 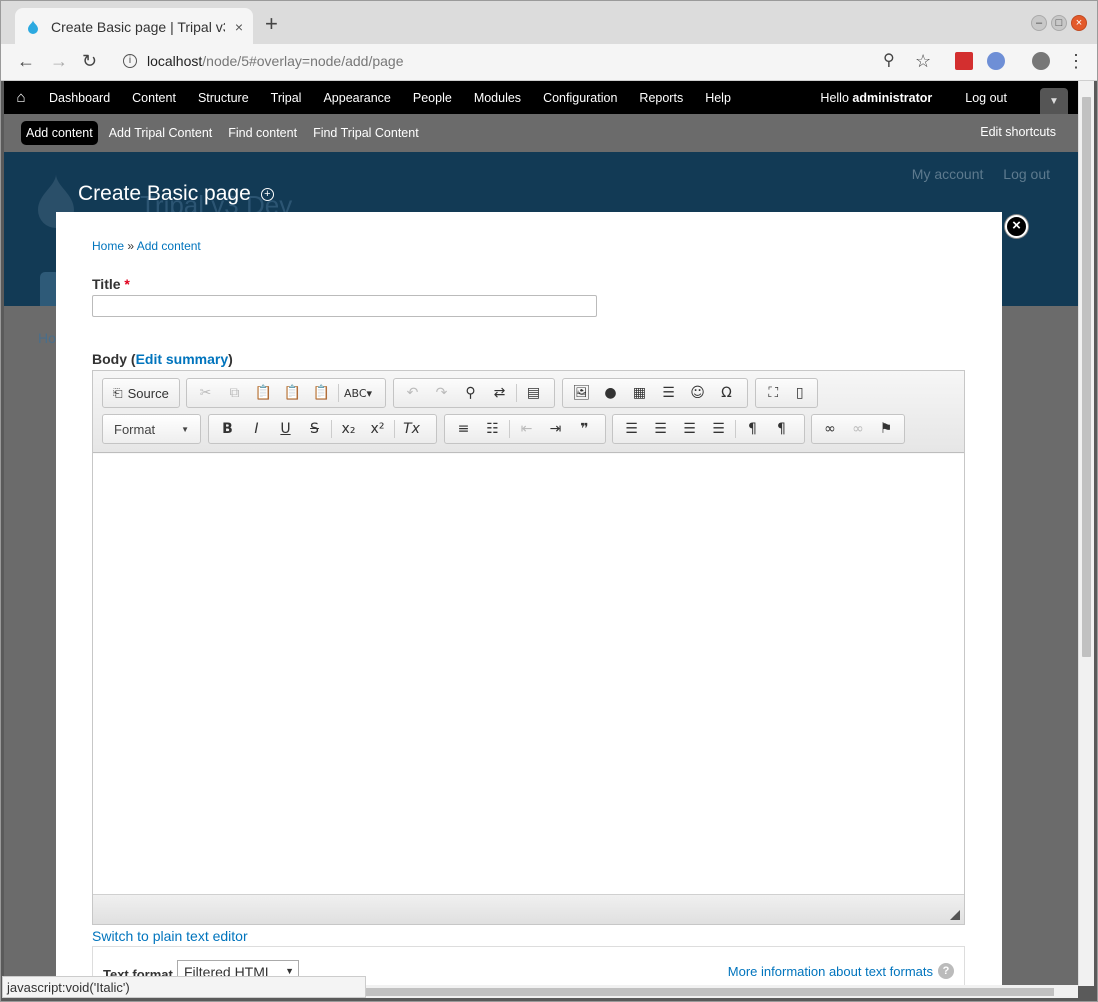 What do you see at coordinates (841, 971) in the screenshot?
I see `more-info-link: More information about text formats?` at bounding box center [841, 971].